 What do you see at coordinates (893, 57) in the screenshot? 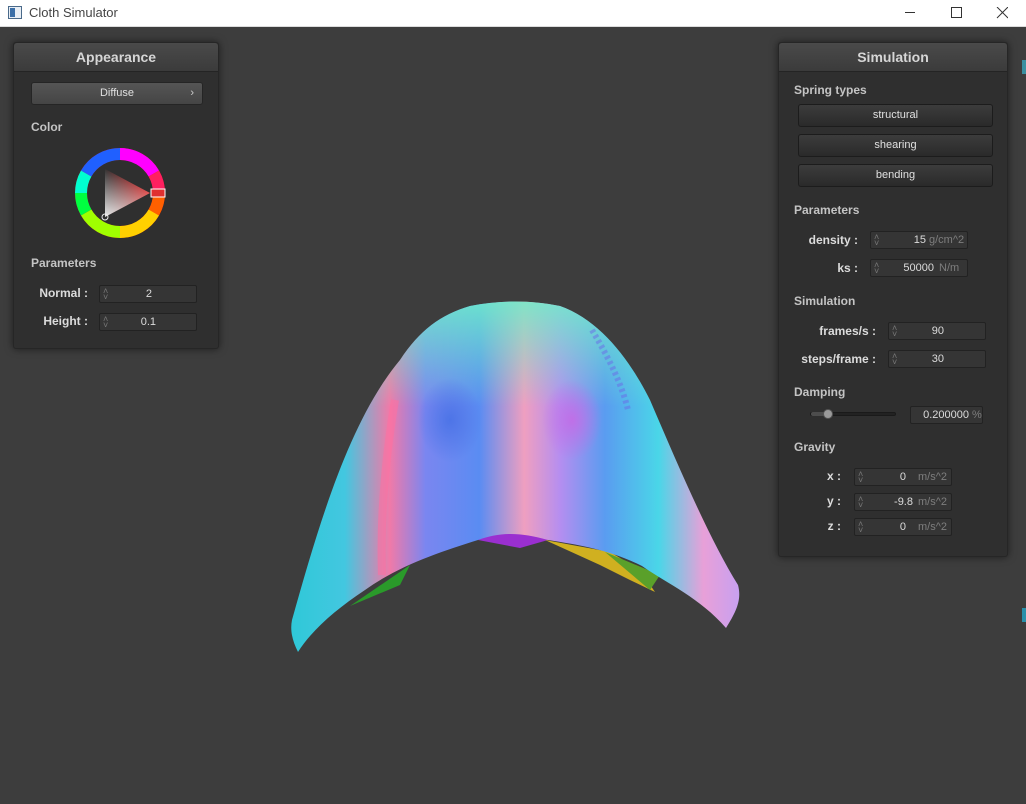
I see `simulation-header: Simulation` at bounding box center [893, 57].